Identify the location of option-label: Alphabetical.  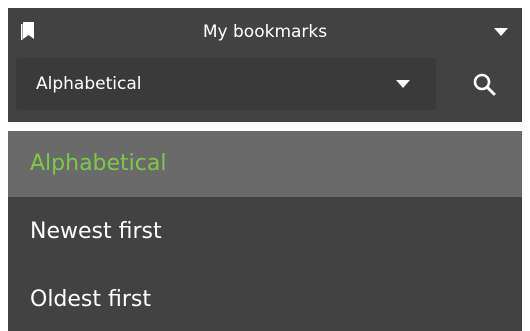
(98, 163).